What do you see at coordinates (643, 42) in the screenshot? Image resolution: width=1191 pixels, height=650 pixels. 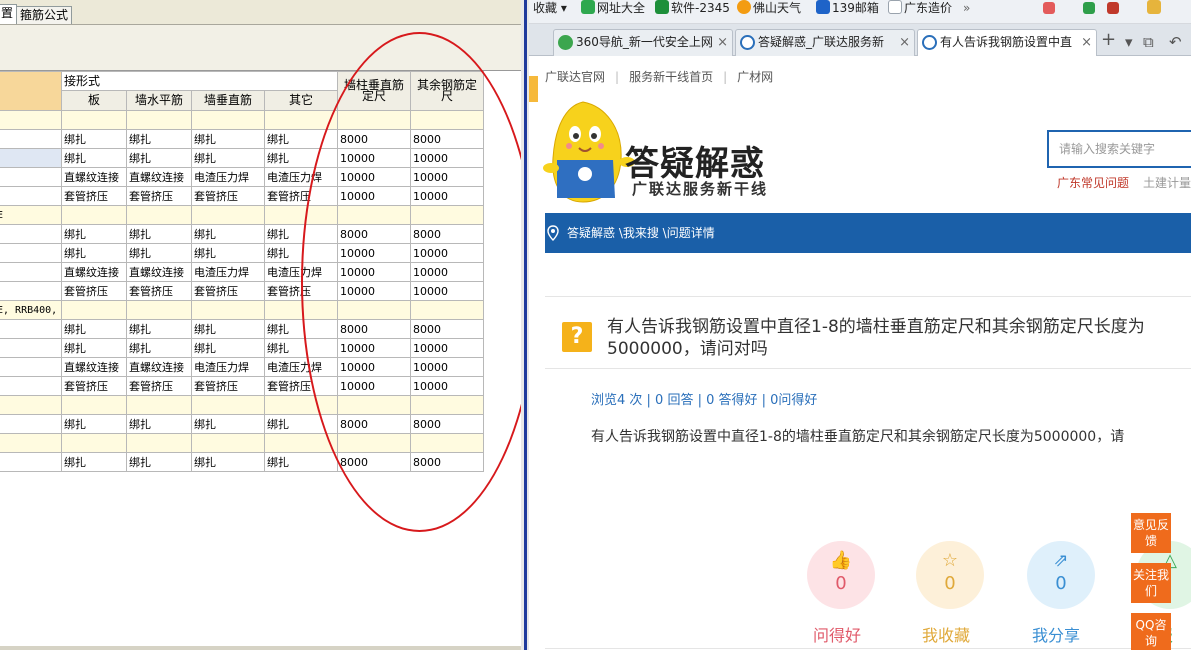 I see `tab-360-navigation: 360导航_新一代安全上网 ×` at bounding box center [643, 42].